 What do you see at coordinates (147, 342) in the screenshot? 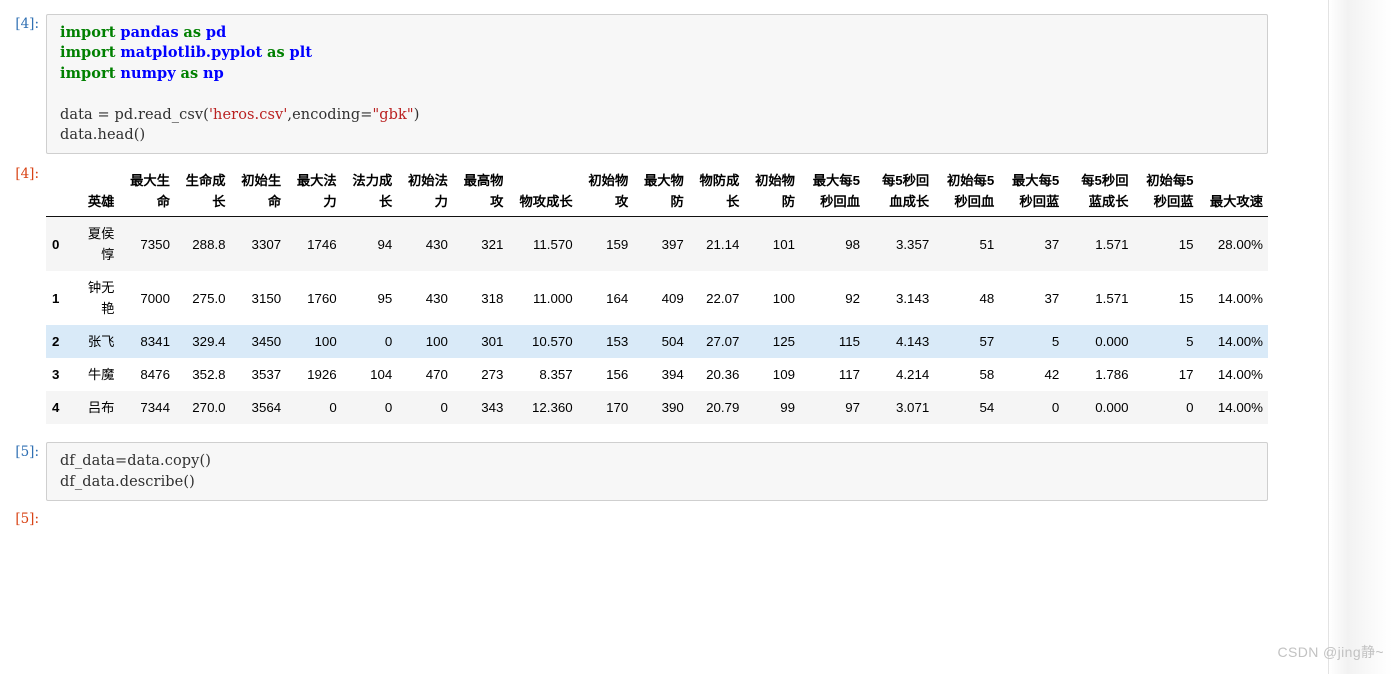
I see `table-cell: 8341` at bounding box center [147, 342].